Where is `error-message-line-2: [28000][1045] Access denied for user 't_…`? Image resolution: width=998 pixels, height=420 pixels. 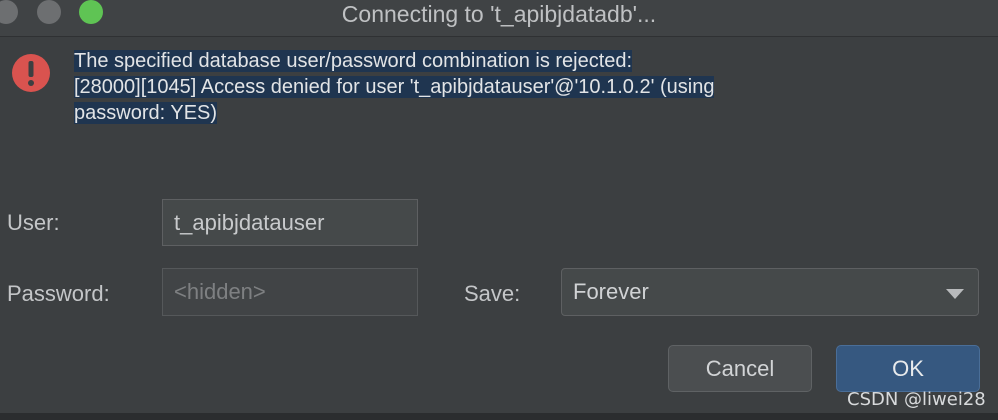 error-message-line-2: [28000][1045] Access denied for user 't_… is located at coordinates (394, 87).